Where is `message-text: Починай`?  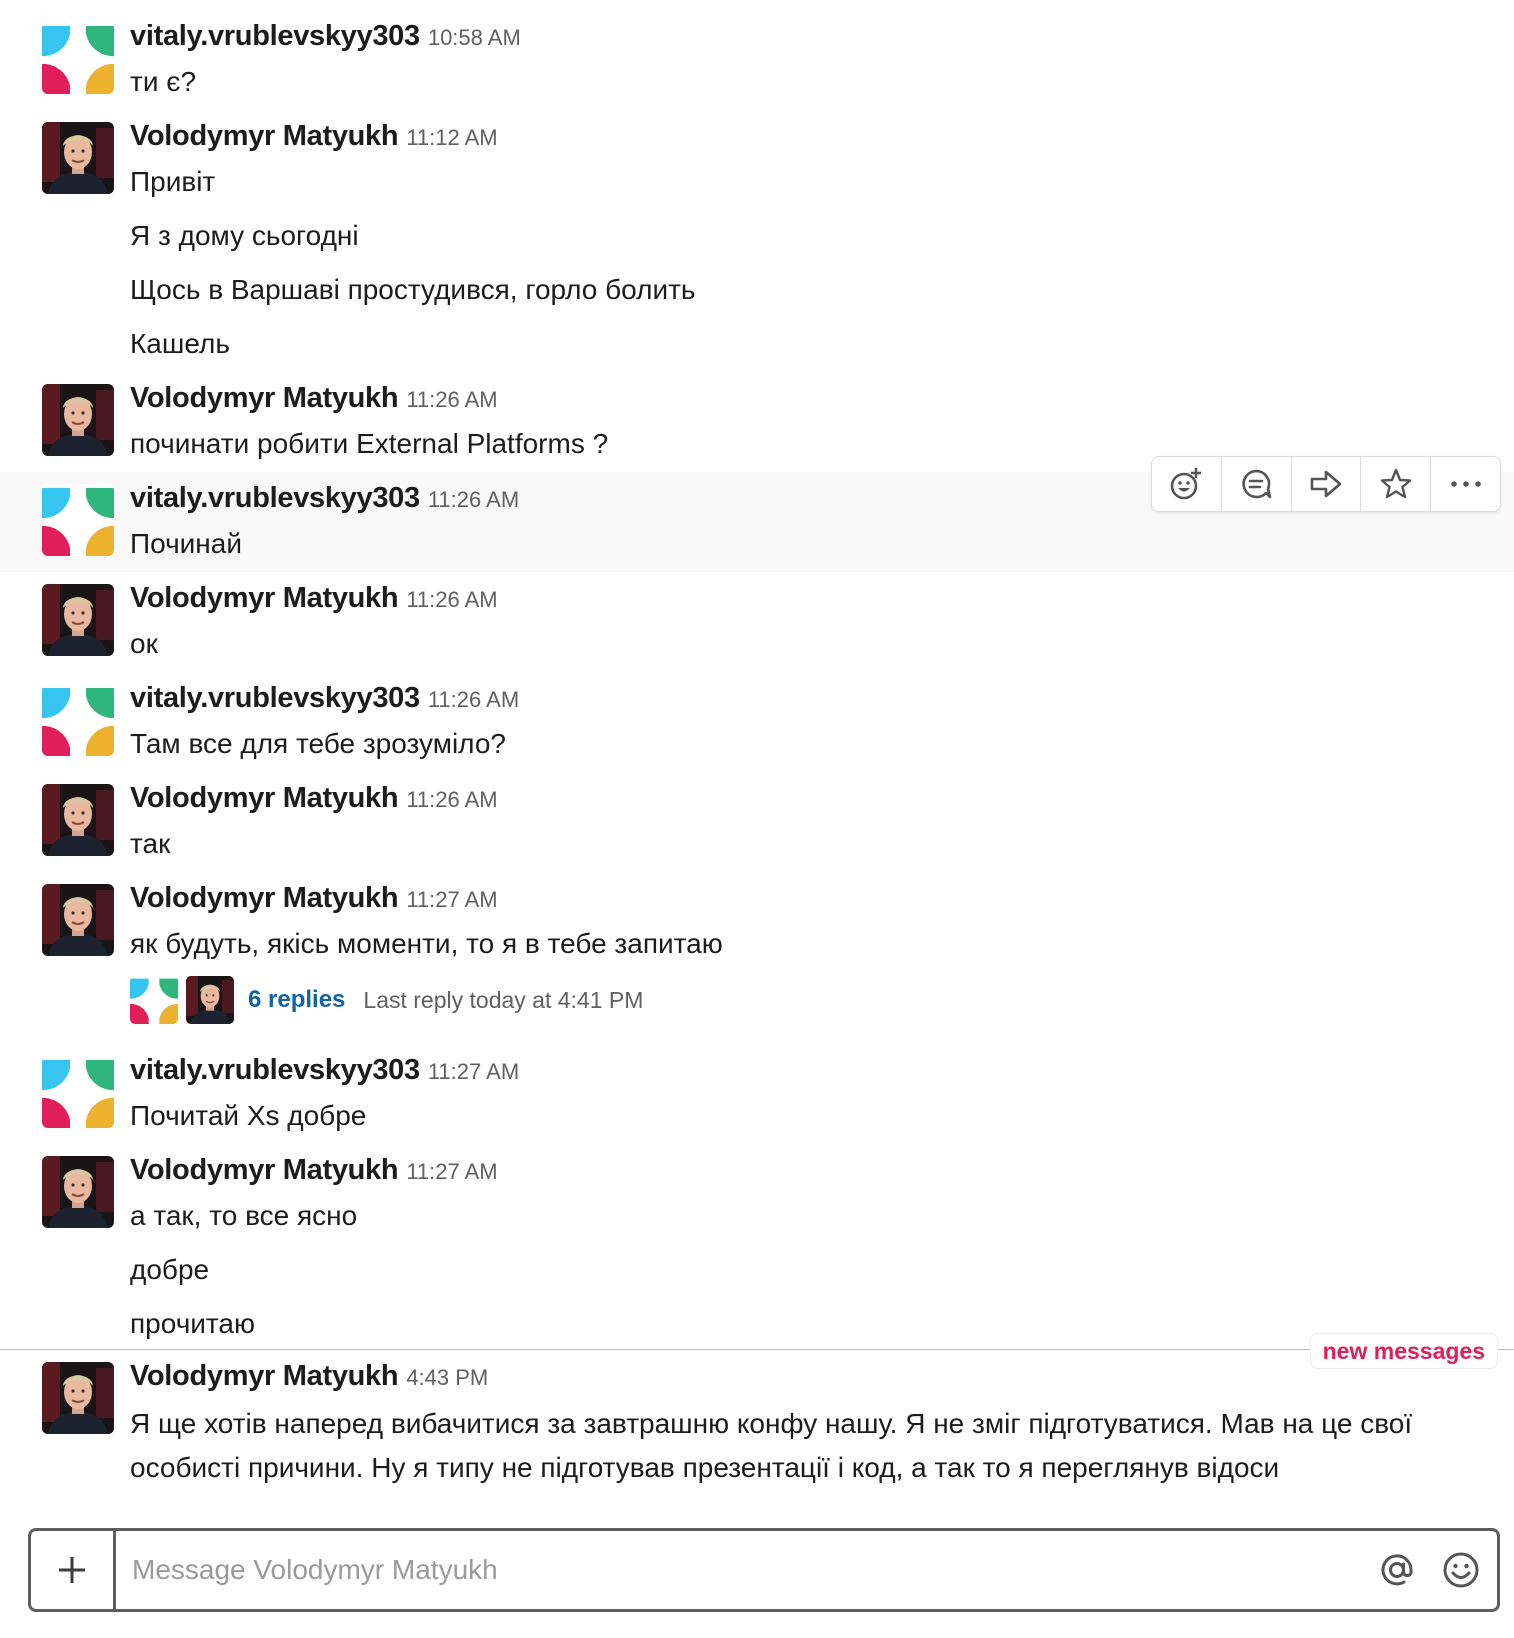 message-text: Починай is located at coordinates (186, 543).